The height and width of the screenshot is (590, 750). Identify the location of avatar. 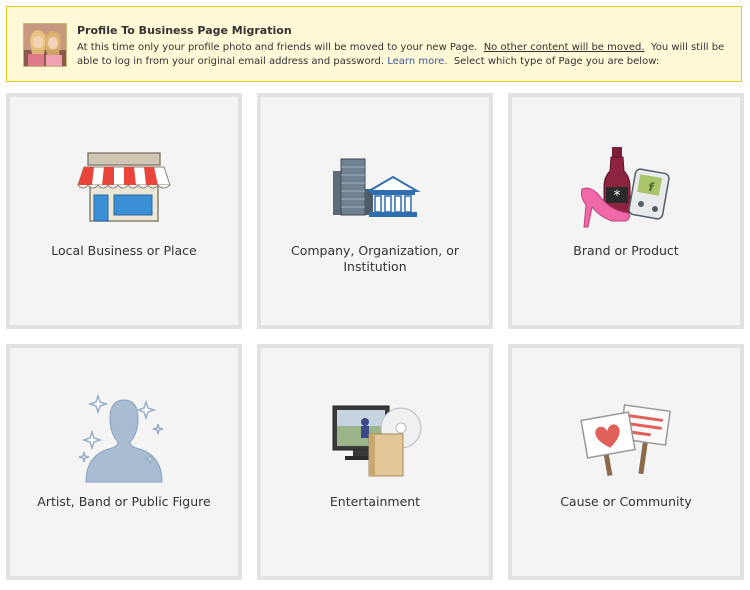
(45, 45).